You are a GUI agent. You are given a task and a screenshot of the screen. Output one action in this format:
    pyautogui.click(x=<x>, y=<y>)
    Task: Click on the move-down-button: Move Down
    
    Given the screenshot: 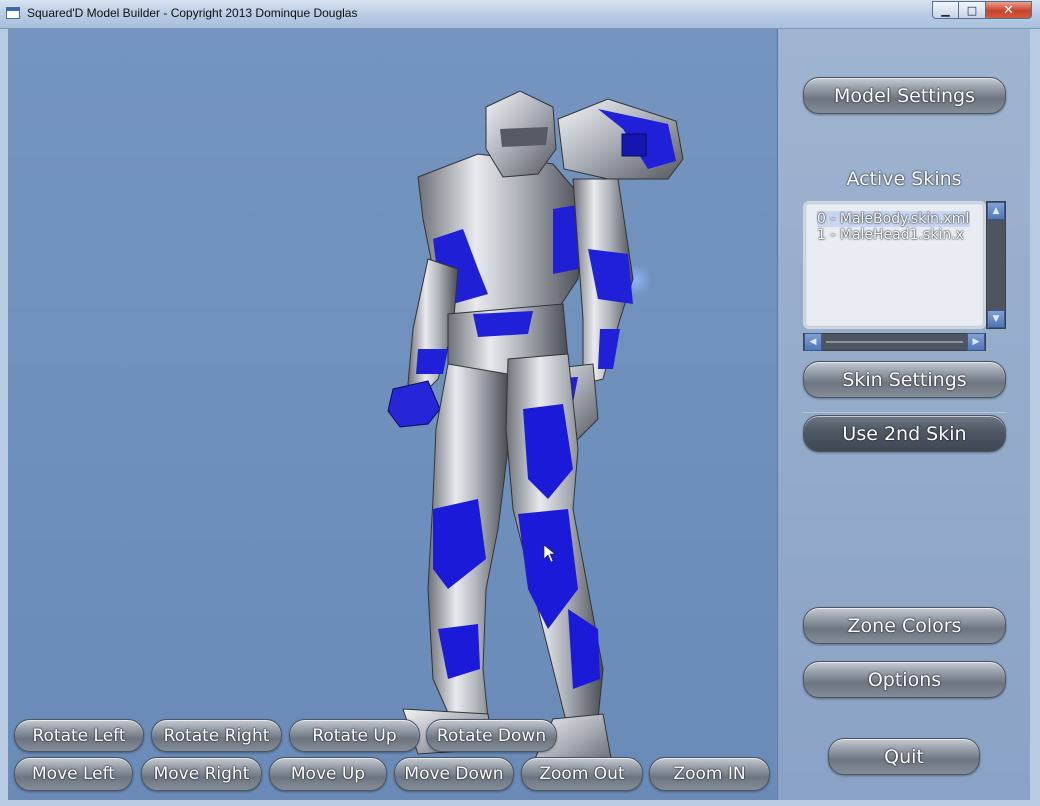 What is the action you would take?
    pyautogui.click(x=454, y=774)
    